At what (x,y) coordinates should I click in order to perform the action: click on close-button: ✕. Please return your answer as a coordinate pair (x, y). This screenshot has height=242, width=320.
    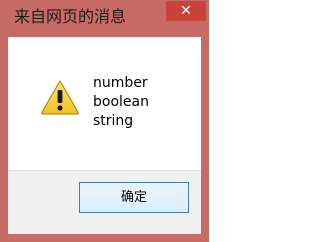
    Looking at the image, I should click on (186, 11).